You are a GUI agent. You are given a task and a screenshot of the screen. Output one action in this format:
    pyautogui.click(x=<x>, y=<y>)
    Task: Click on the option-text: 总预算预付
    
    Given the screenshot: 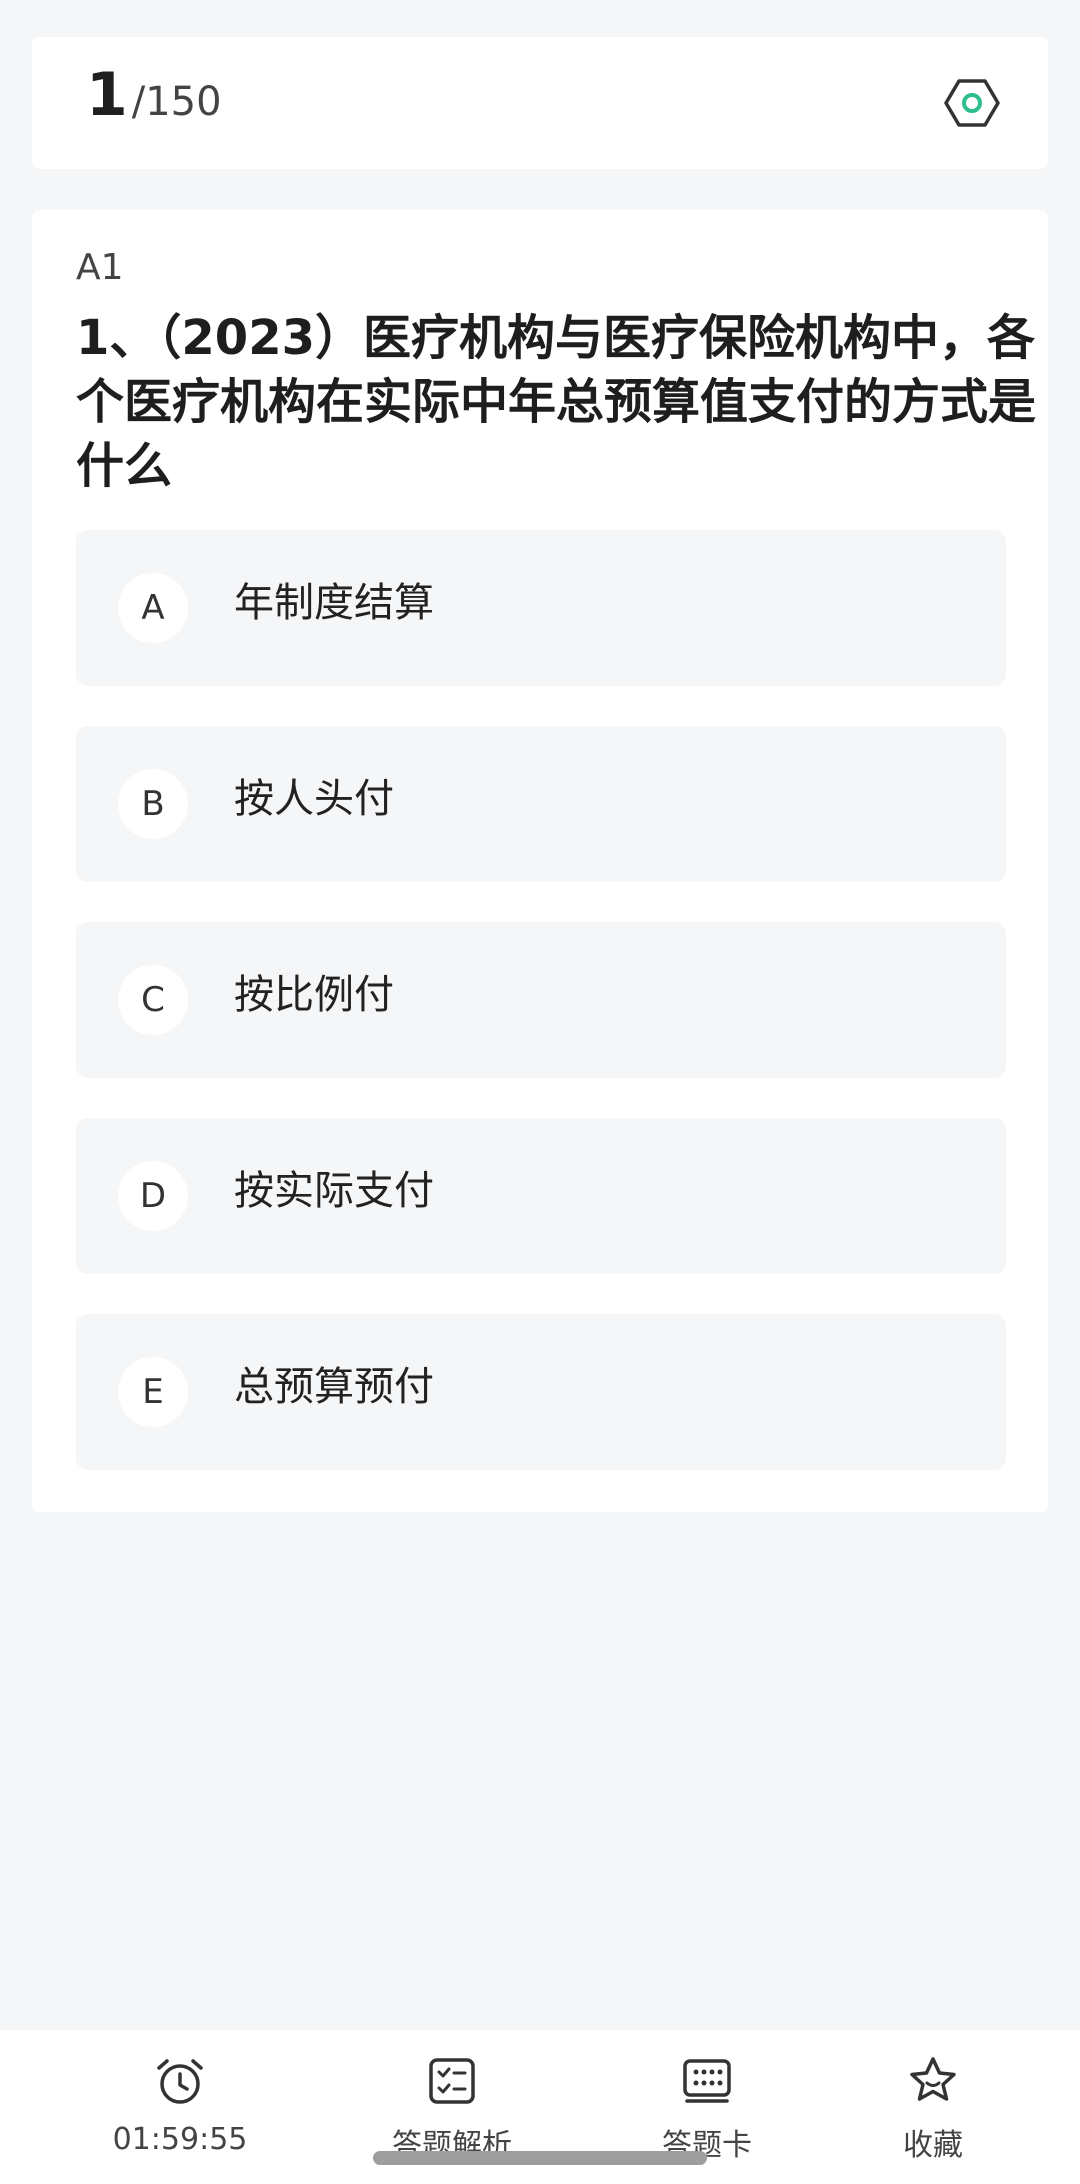 What is the action you would take?
    pyautogui.click(x=334, y=1387)
    